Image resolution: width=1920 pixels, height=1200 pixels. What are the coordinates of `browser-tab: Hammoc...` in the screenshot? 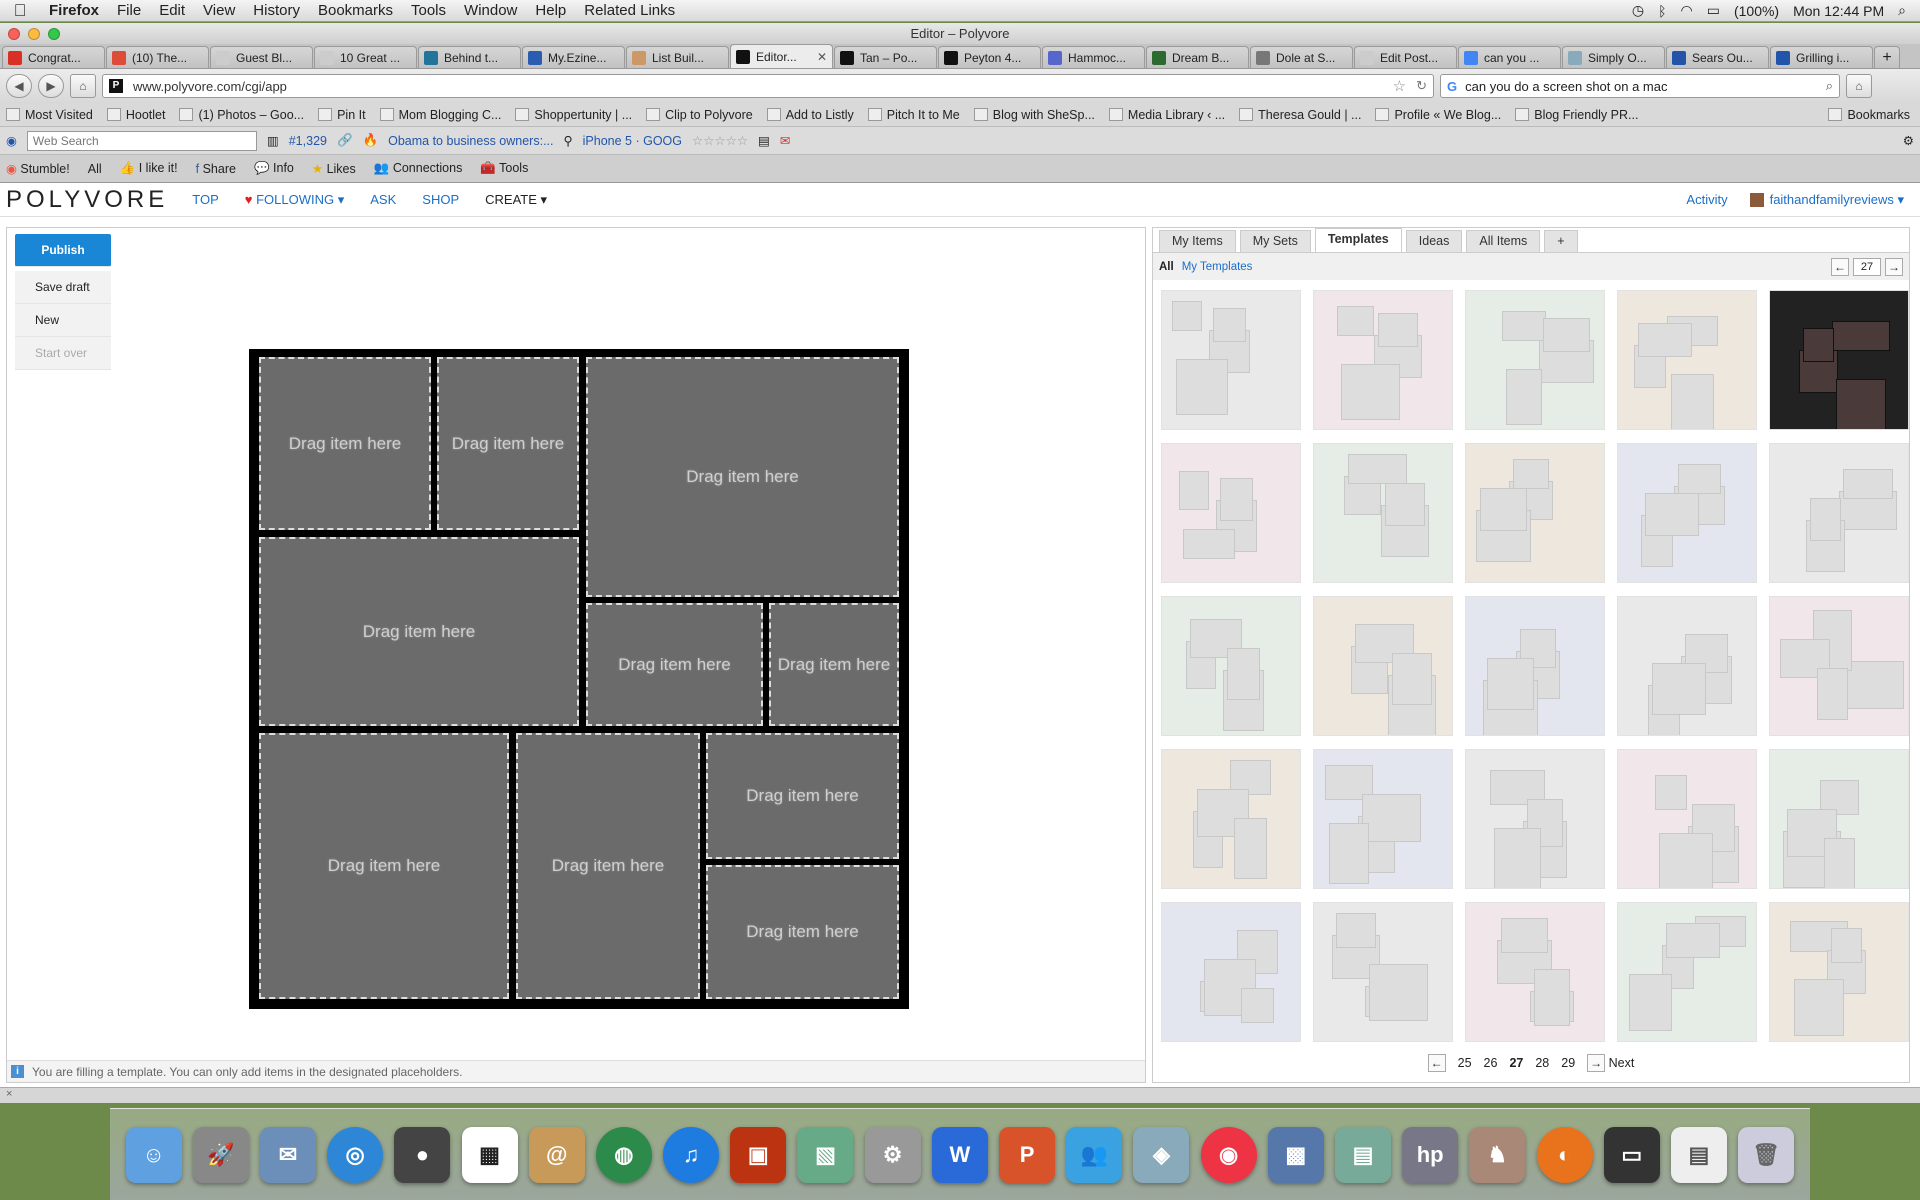 It's located at (1093, 57).